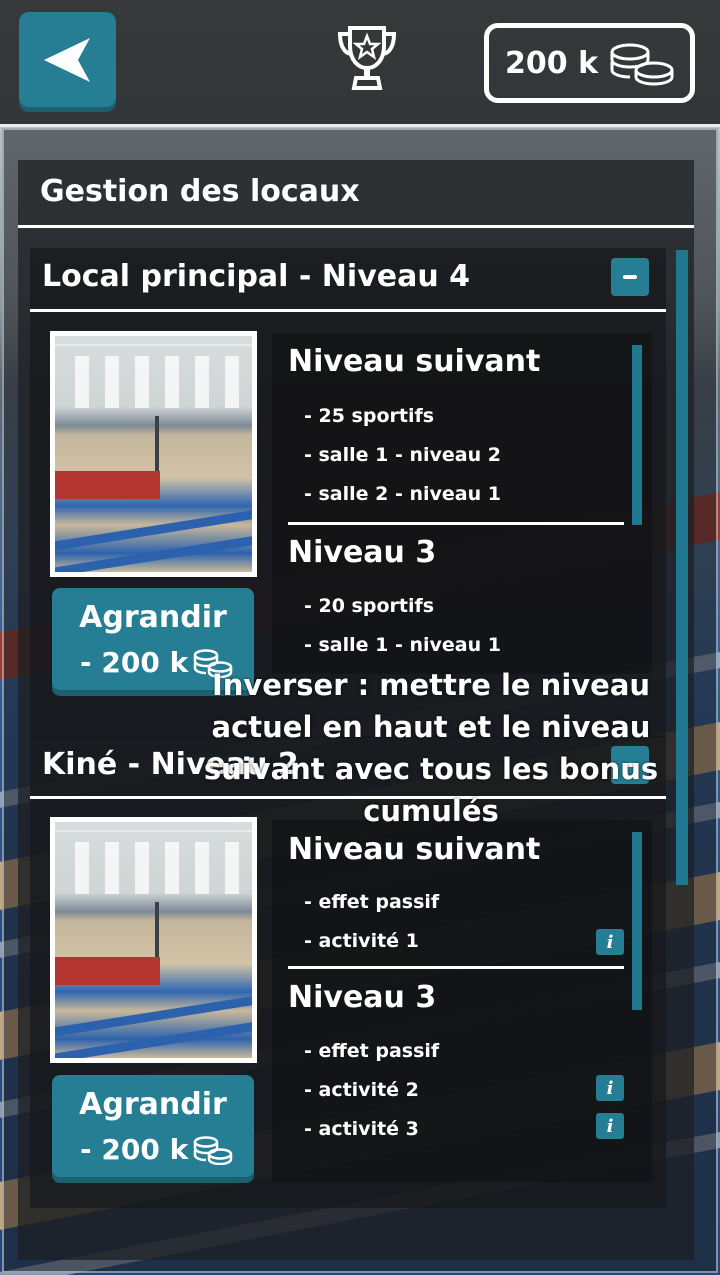 The width and height of the screenshot is (720, 1275). What do you see at coordinates (360, 125) in the screenshot?
I see `top-bar-divider` at bounding box center [360, 125].